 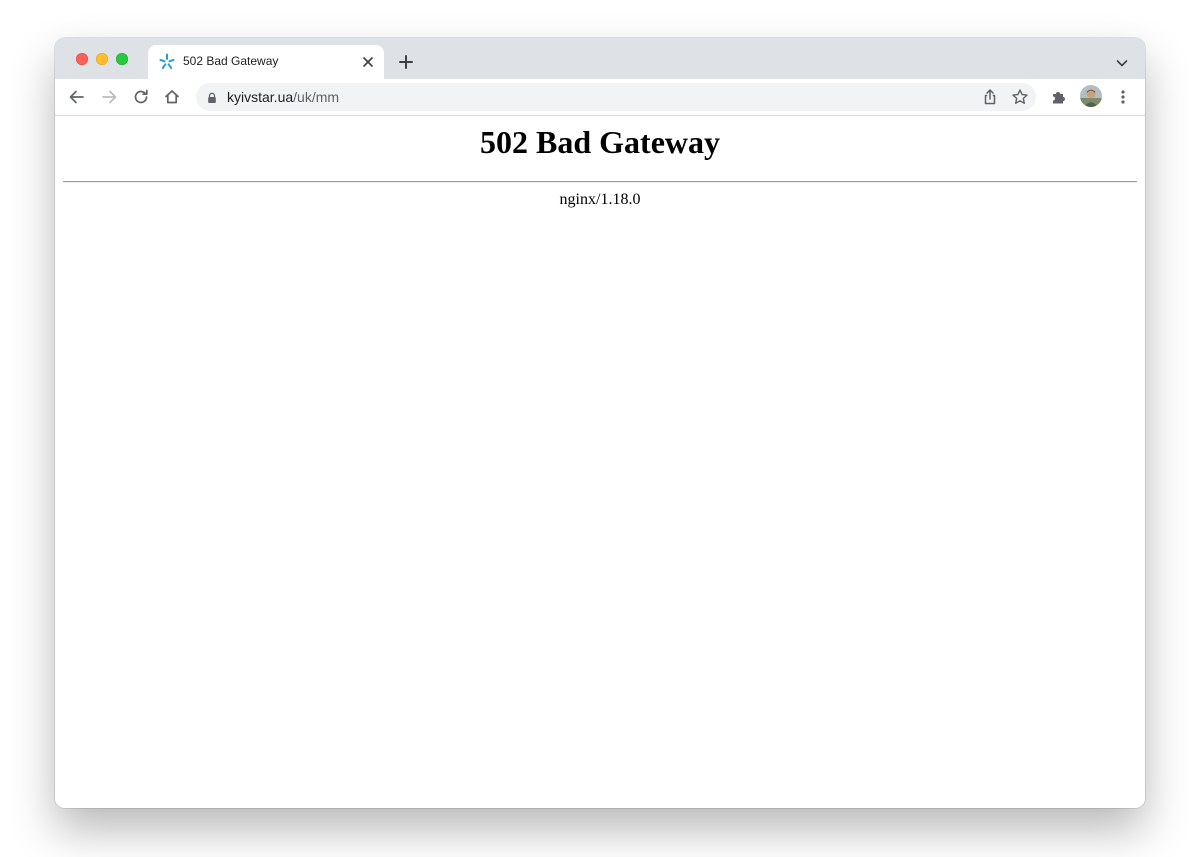 I want to click on maximize-window-button, so click(x=122, y=59).